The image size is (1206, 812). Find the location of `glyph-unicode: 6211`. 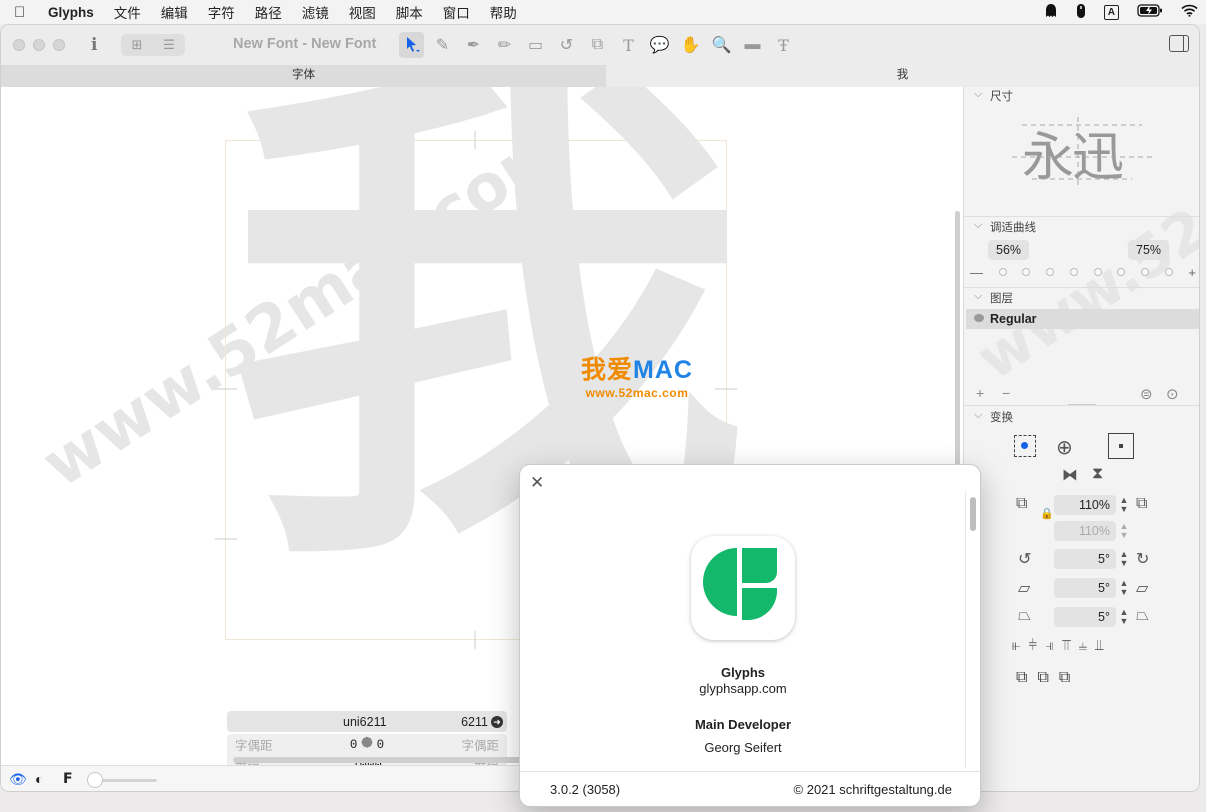

glyph-unicode: 6211 is located at coordinates (474, 722).